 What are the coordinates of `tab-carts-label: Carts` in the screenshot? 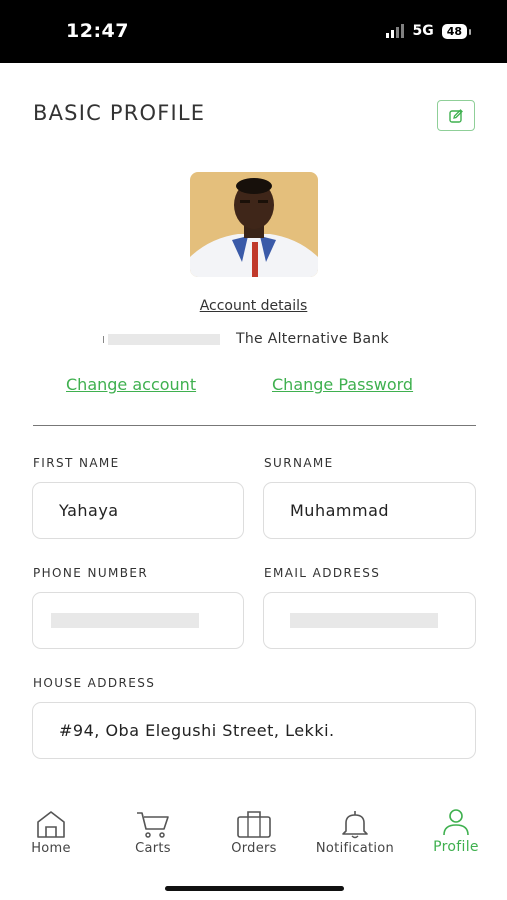 It's located at (153, 848).